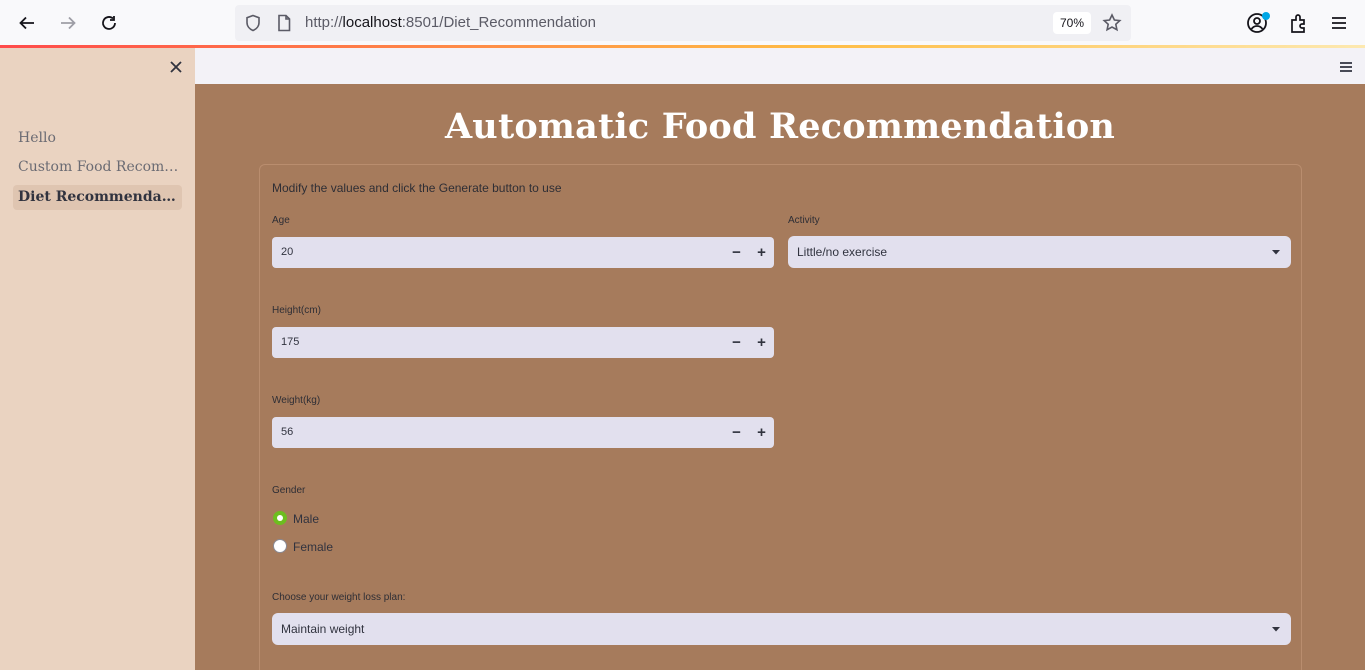 The height and width of the screenshot is (670, 1365). What do you see at coordinates (781, 629) in the screenshot?
I see `weight-loss-plan-select: Maintain weight` at bounding box center [781, 629].